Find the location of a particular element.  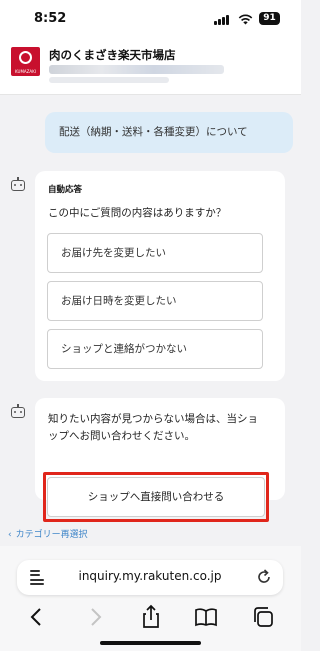

category-reselect-label: カテゴリー再選択 is located at coordinates (51, 535).